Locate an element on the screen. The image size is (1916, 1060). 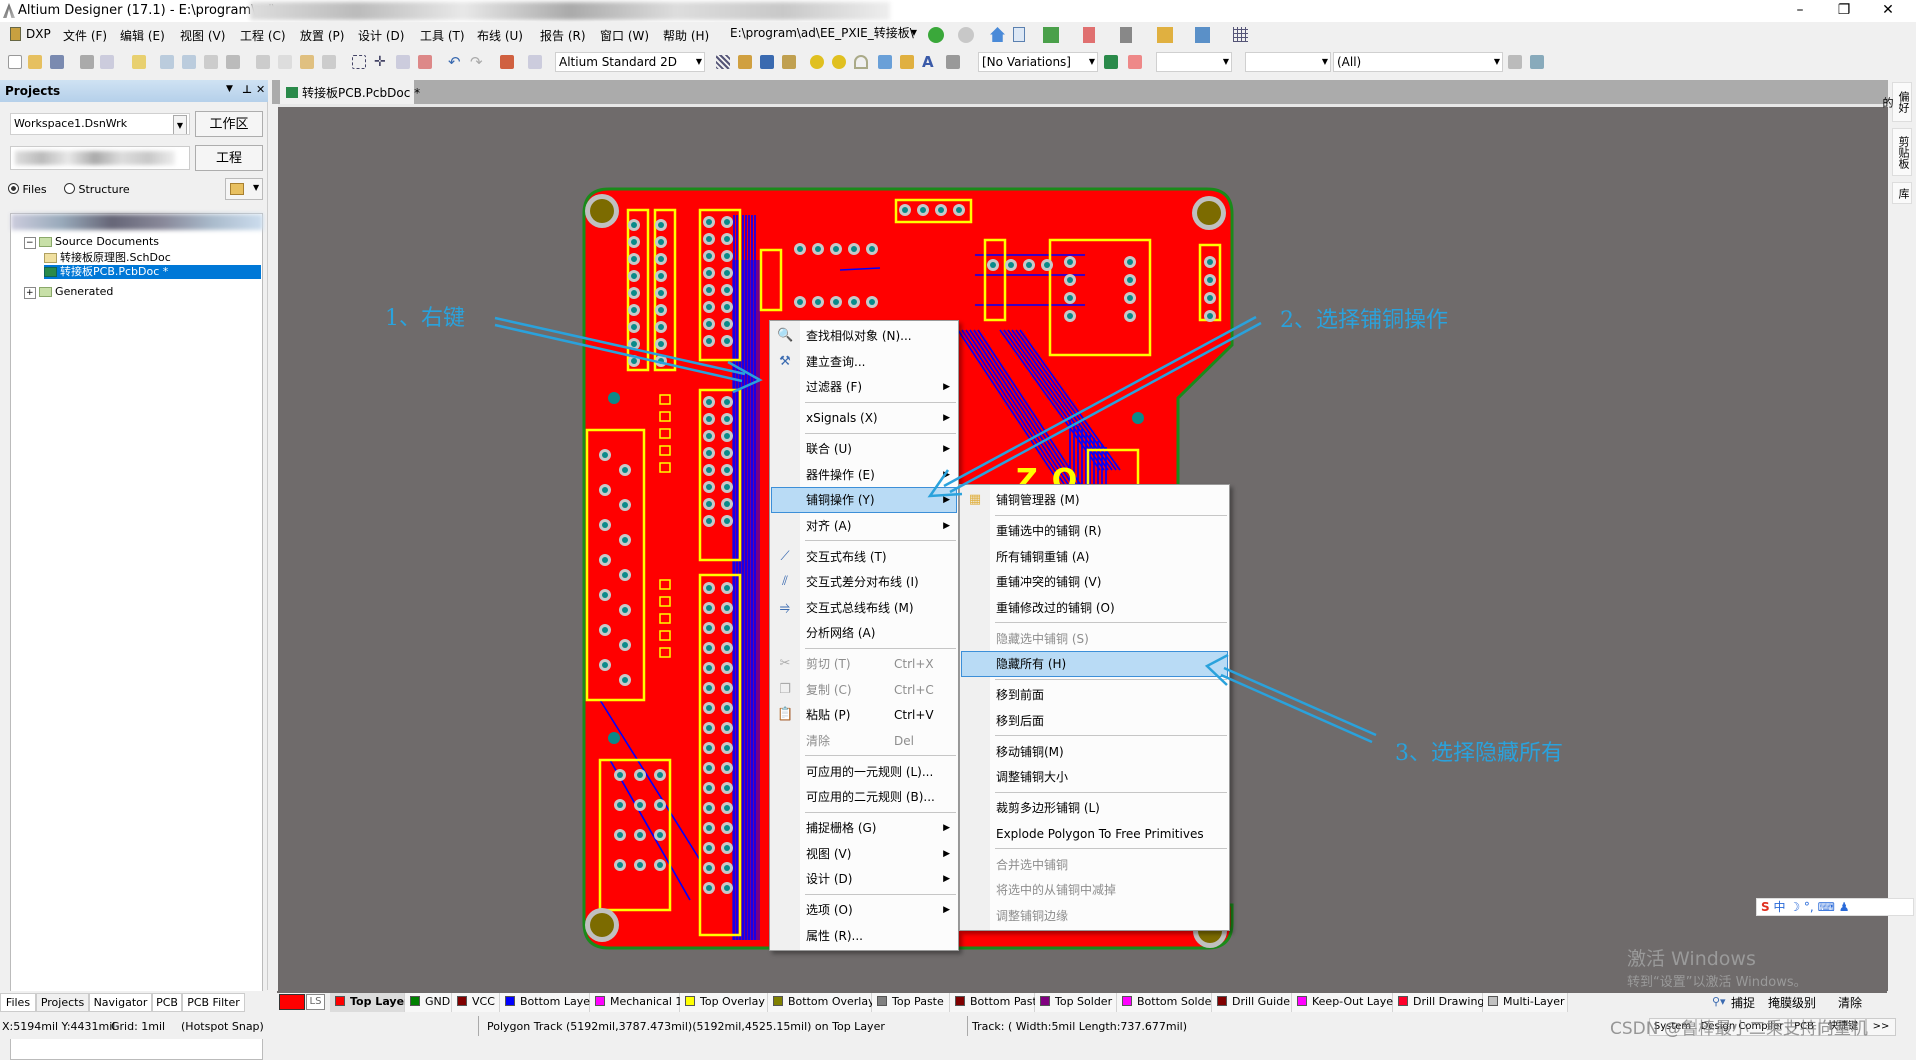
menu-item: ▦ 铺铜管理器 (M) is located at coordinates (1094, 500).